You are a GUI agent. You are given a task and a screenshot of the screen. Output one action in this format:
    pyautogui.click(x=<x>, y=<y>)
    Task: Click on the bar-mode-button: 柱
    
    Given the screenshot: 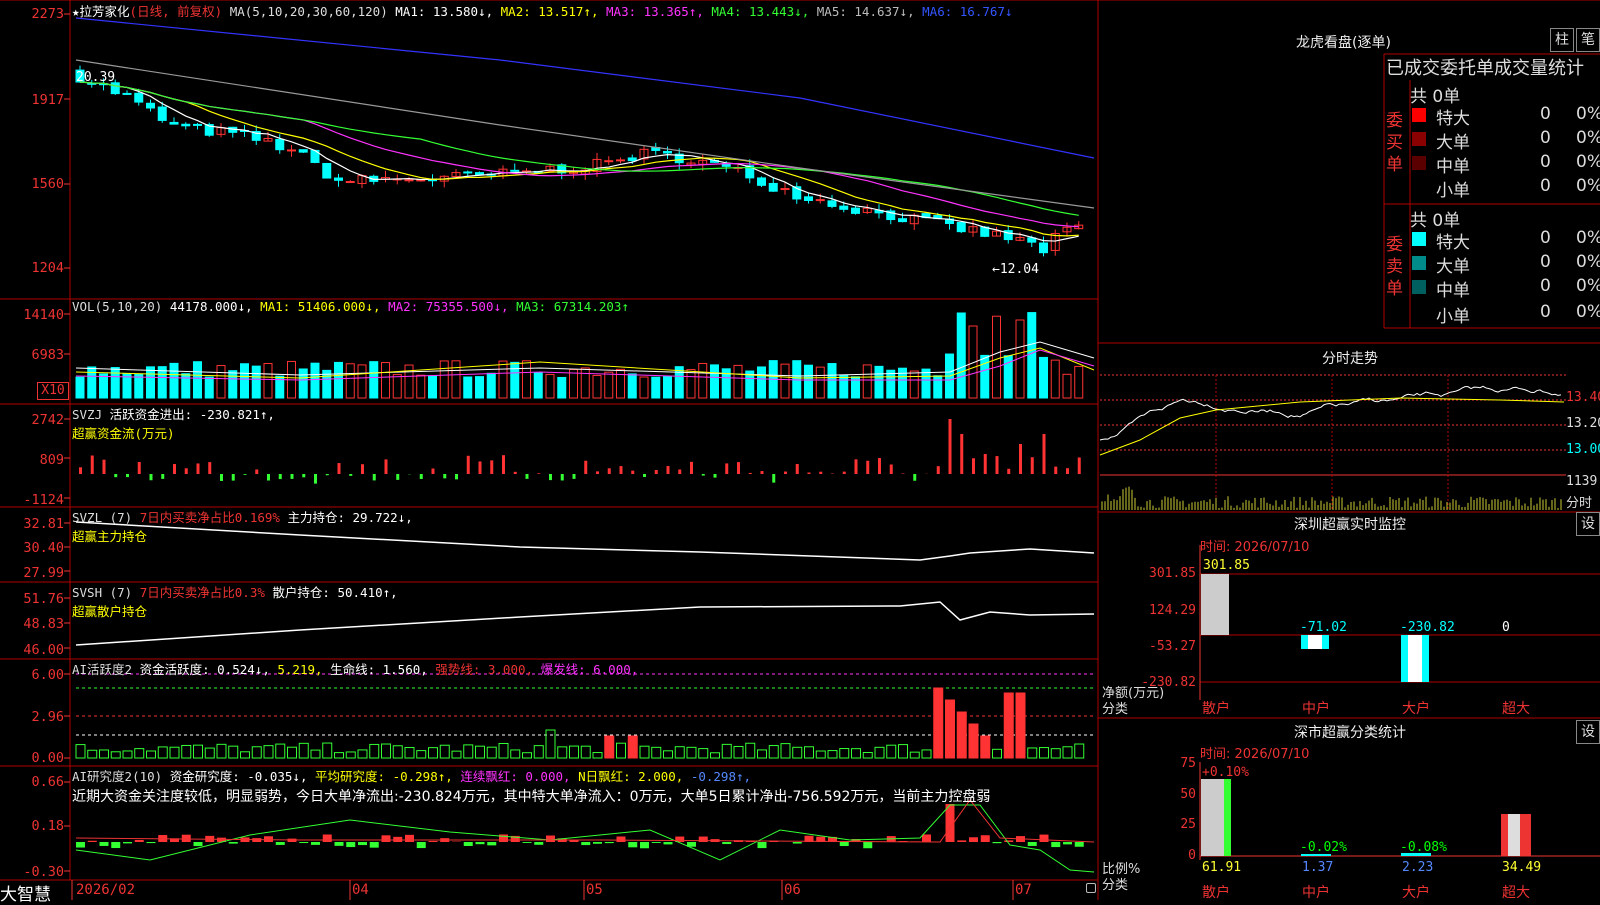 What is the action you would take?
    pyautogui.click(x=1562, y=40)
    